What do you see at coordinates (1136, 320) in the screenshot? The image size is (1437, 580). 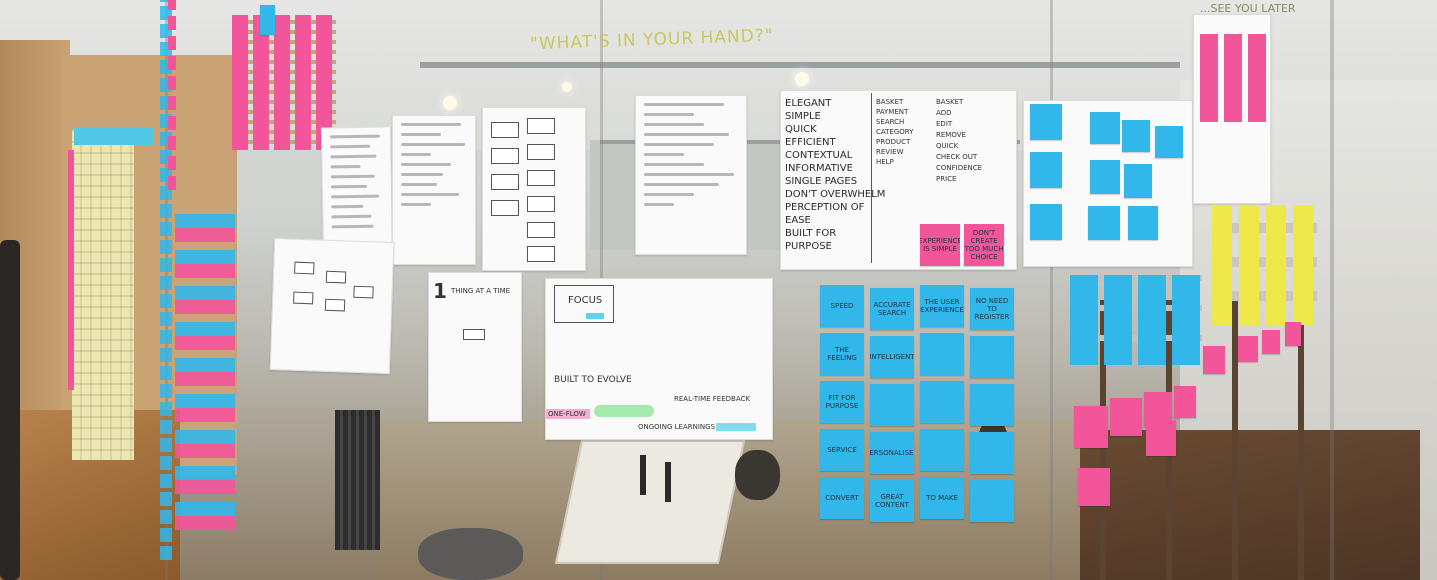 I see `blue-note-cluster` at bounding box center [1136, 320].